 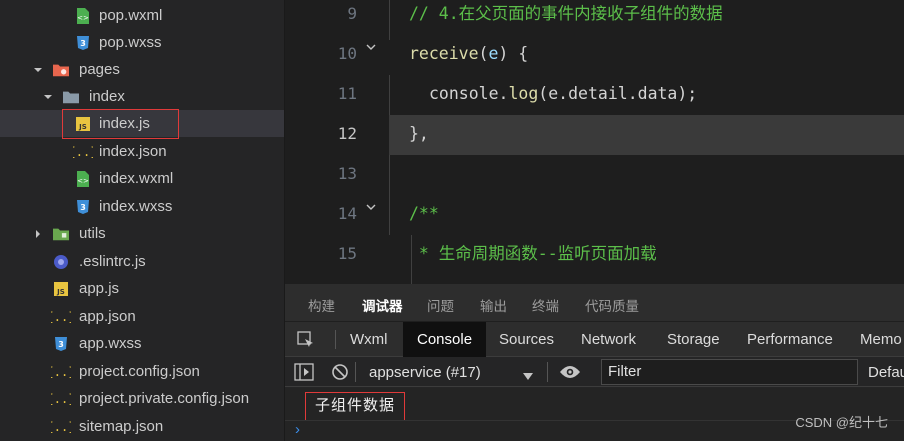 What do you see at coordinates (440, 305) in the screenshot?
I see `tab-problems: 问题` at bounding box center [440, 305].